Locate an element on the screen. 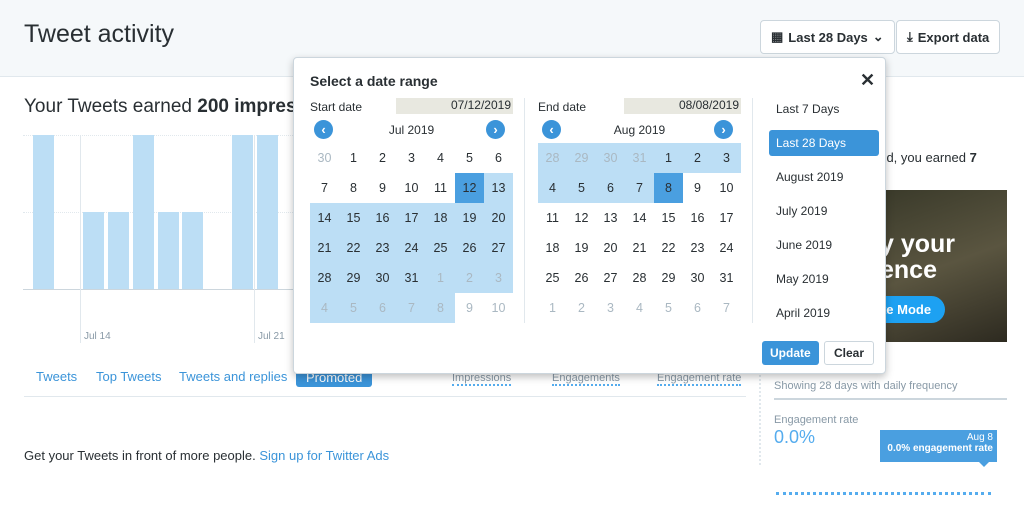 The image size is (1024, 525). preset-option: April 2019 is located at coordinates (824, 313).